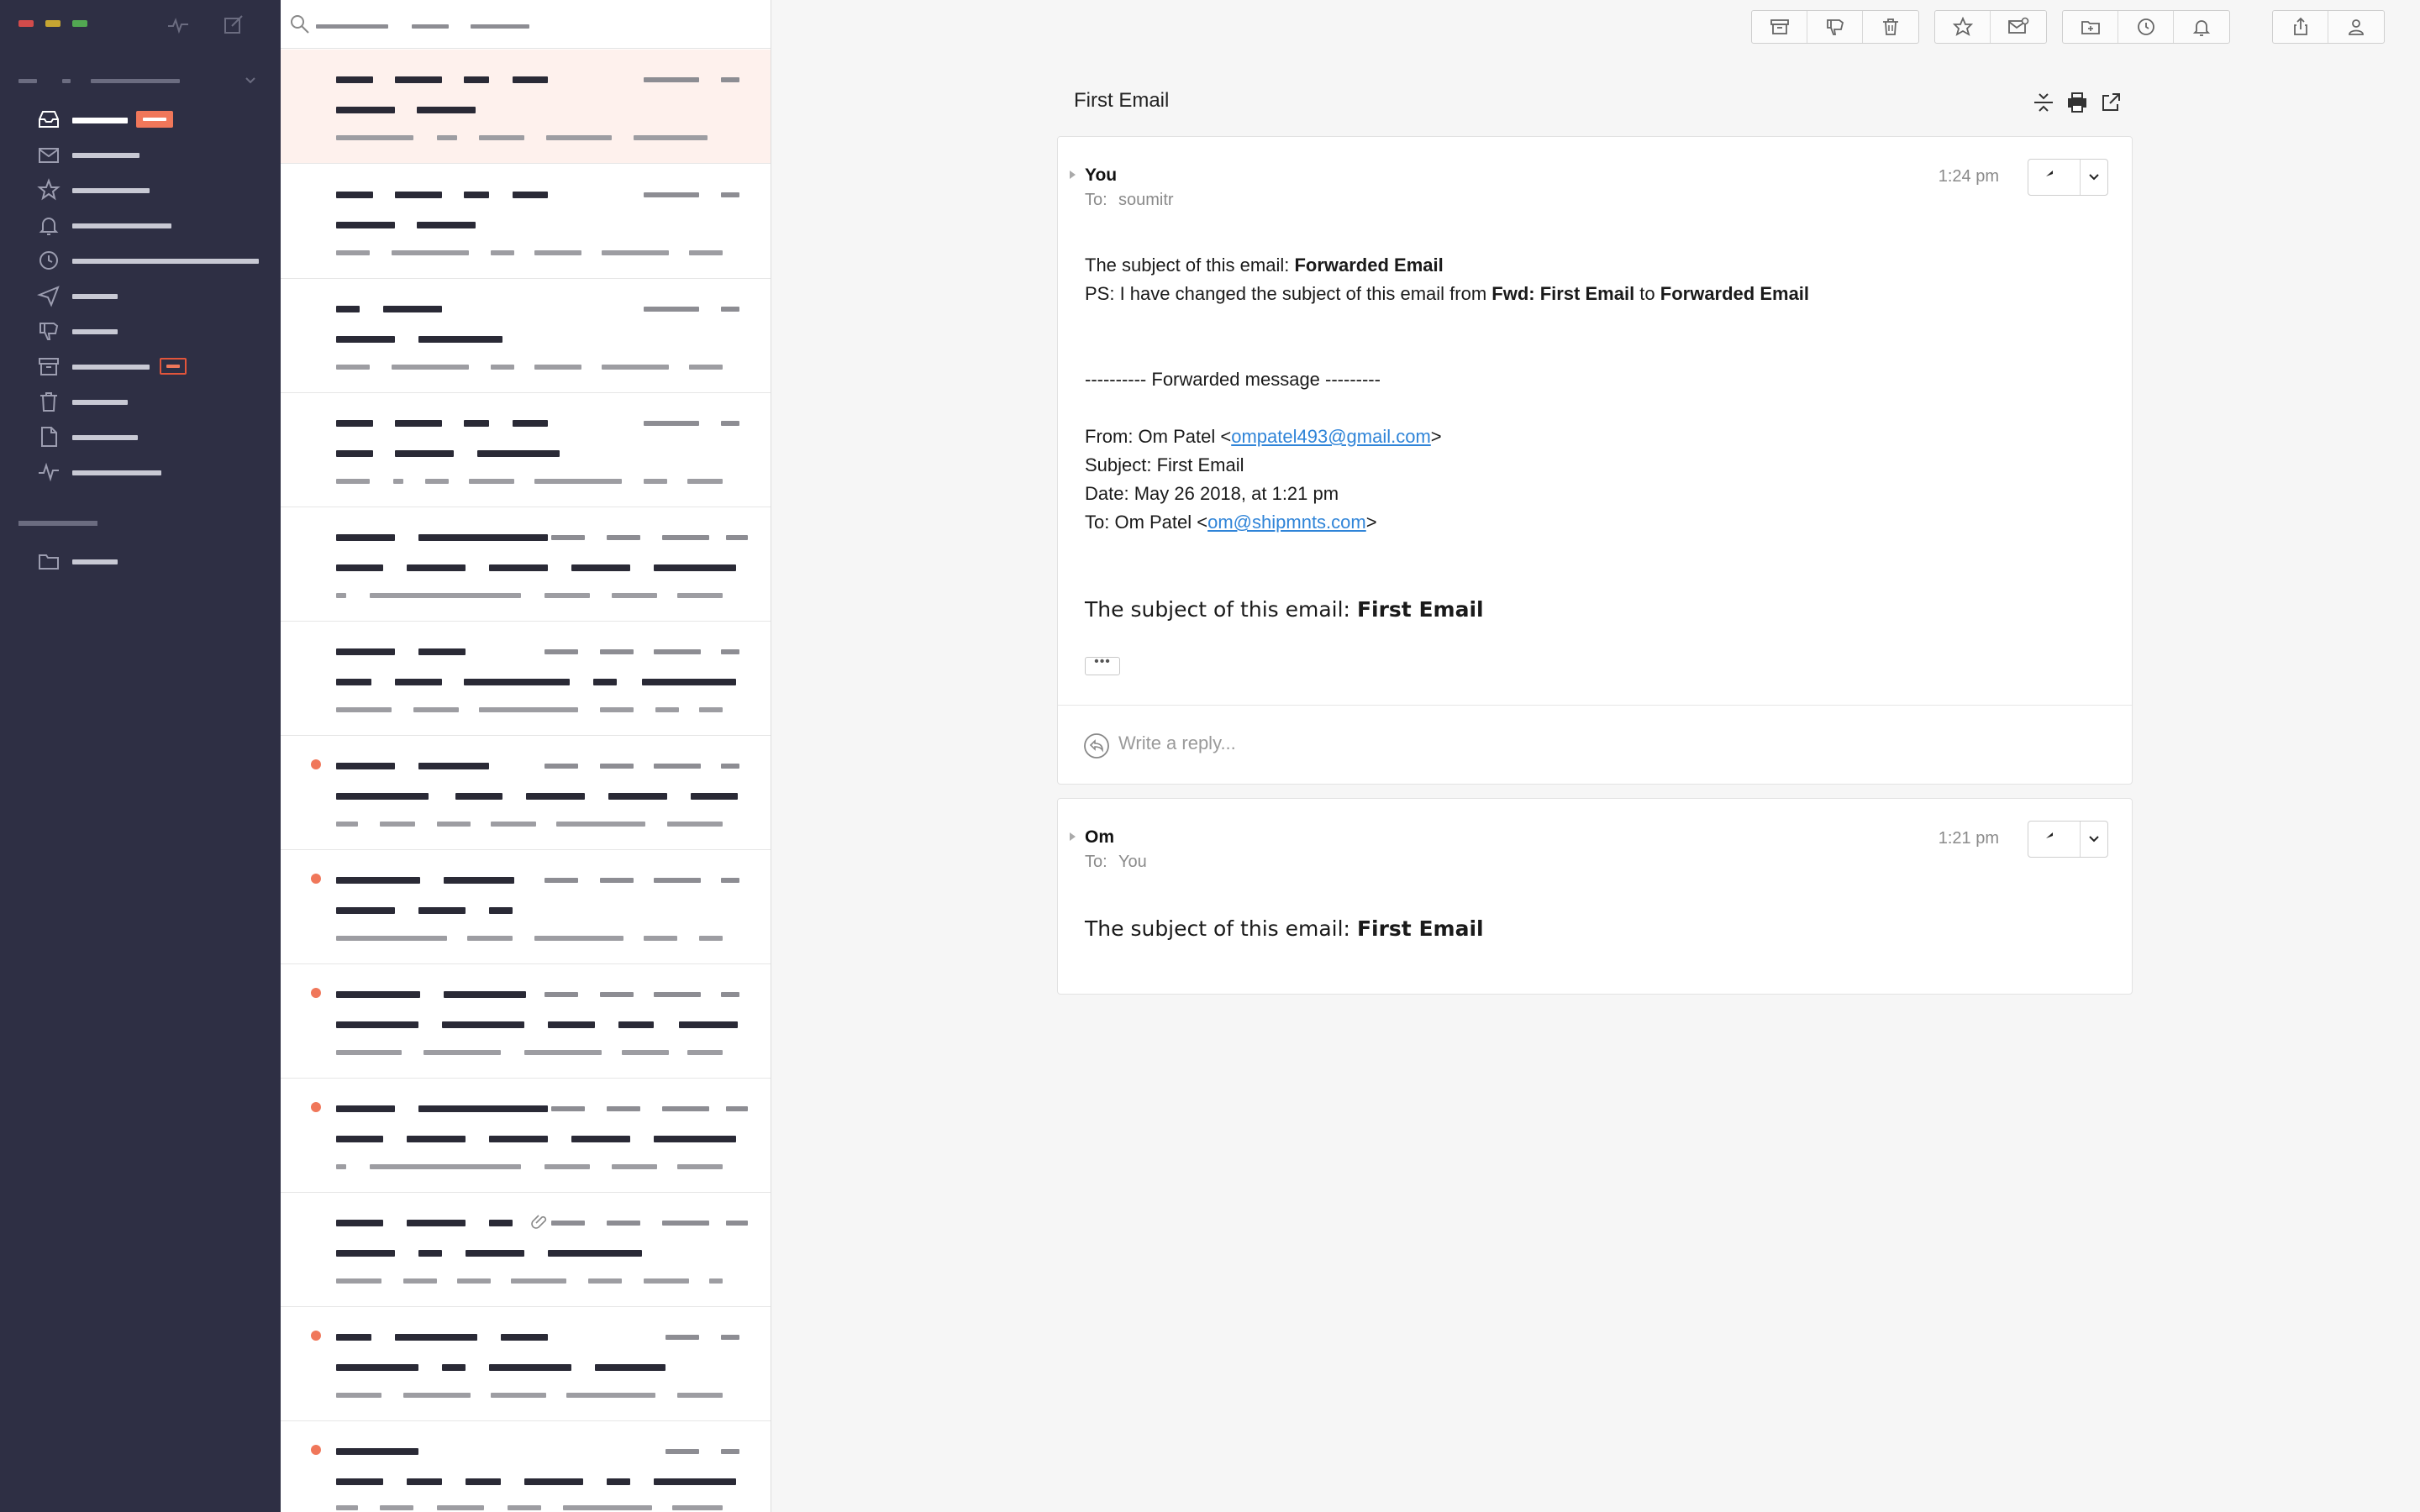 The image size is (2420, 1512). I want to click on toolbar-group-actions, so click(1835, 27).